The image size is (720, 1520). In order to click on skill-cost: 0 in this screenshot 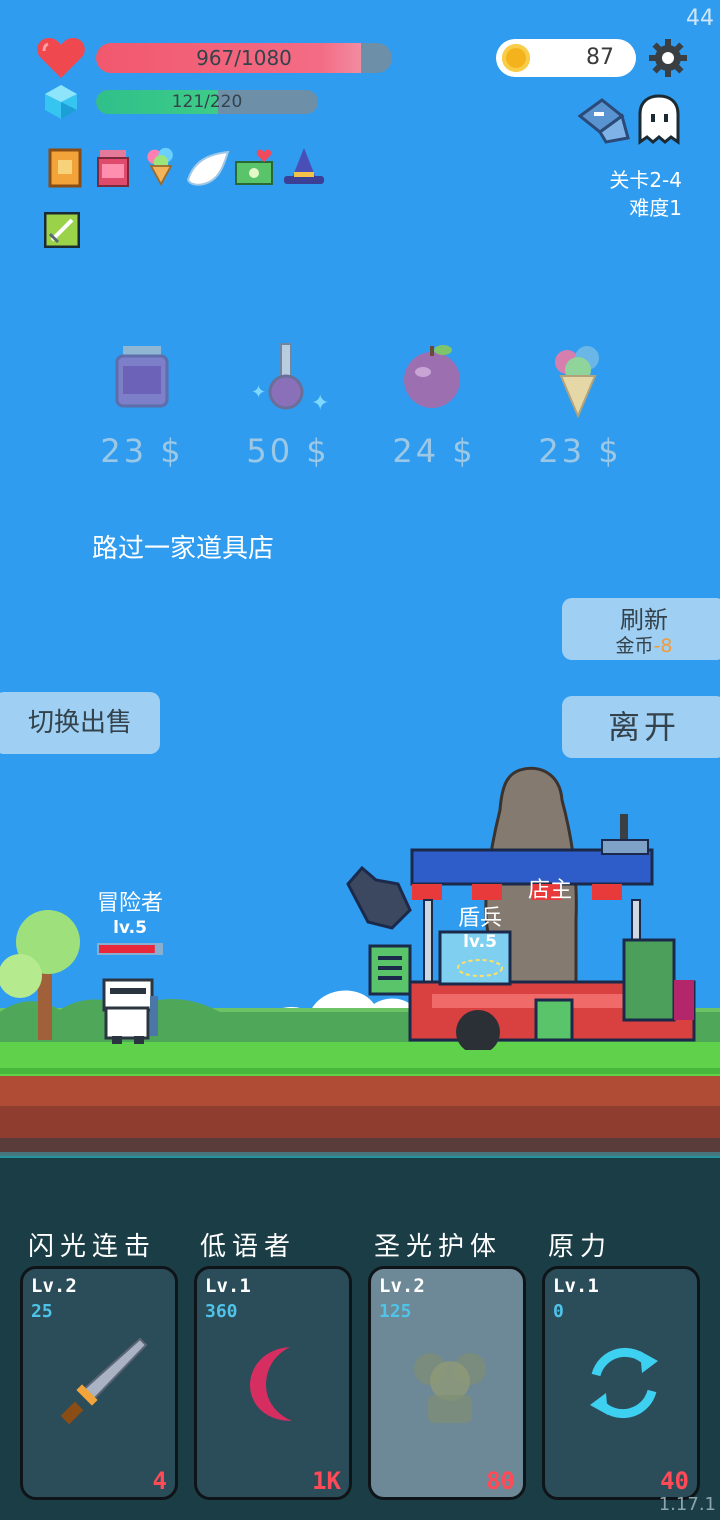, I will do `click(558, 1311)`.